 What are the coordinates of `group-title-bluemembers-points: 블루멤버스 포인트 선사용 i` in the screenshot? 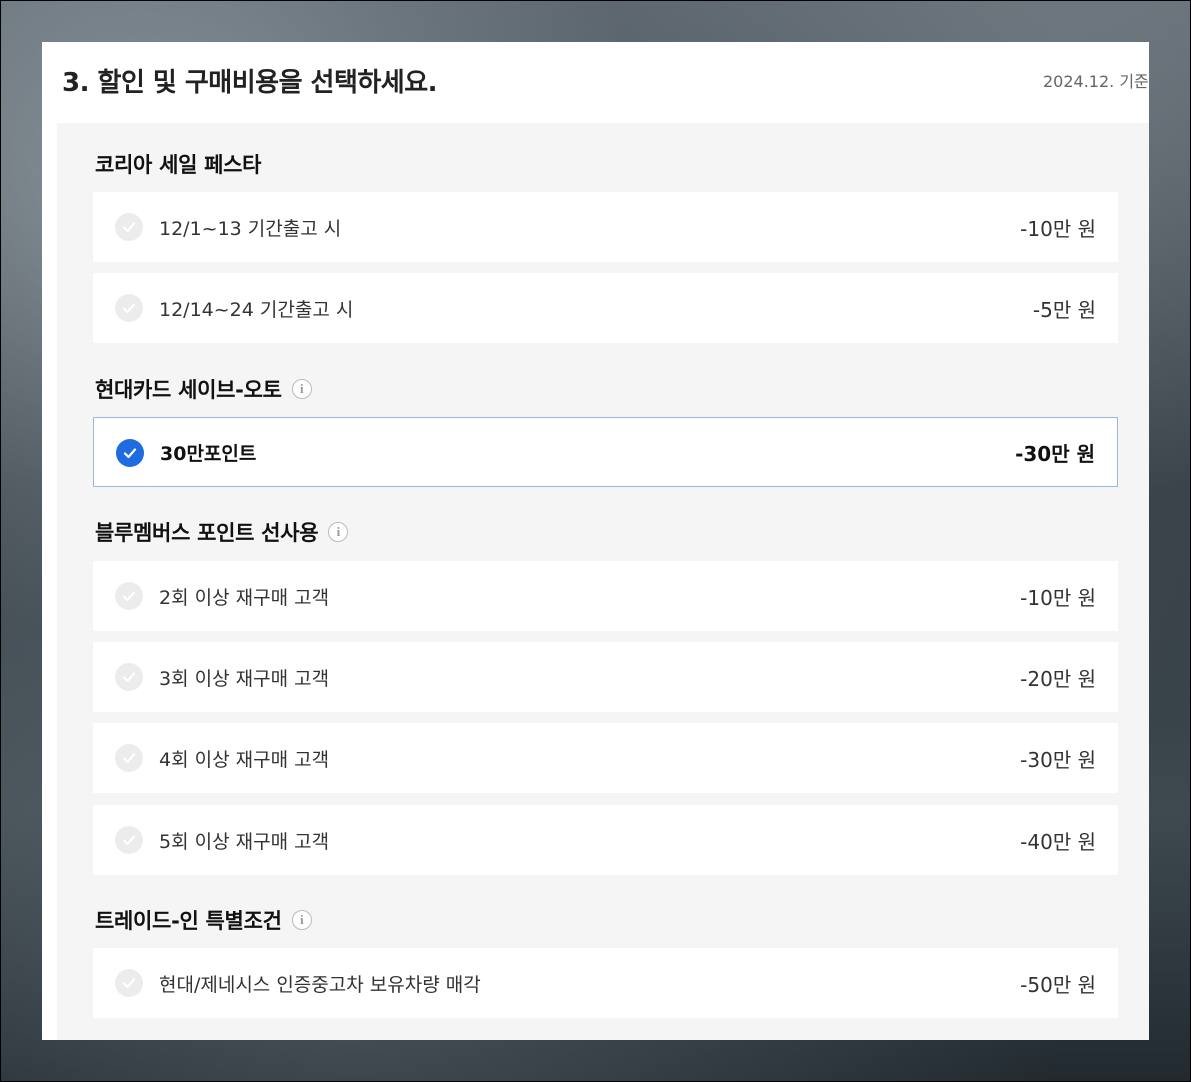 It's located at (222, 532).